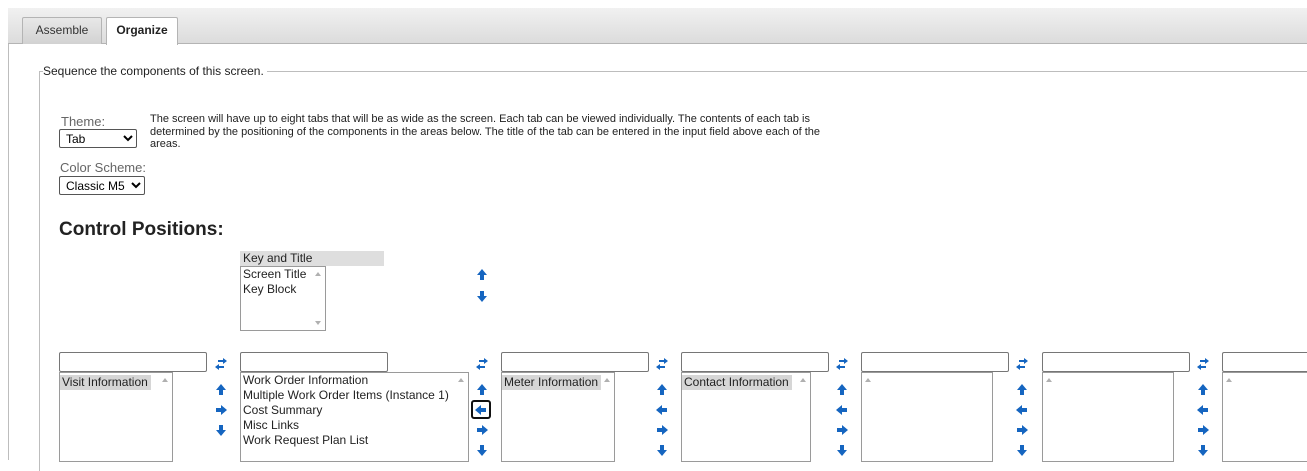 This screenshot has height=471, width=1307. Describe the element at coordinates (558, 417) in the screenshot. I see `area-3-listbox: Meter Information` at that location.